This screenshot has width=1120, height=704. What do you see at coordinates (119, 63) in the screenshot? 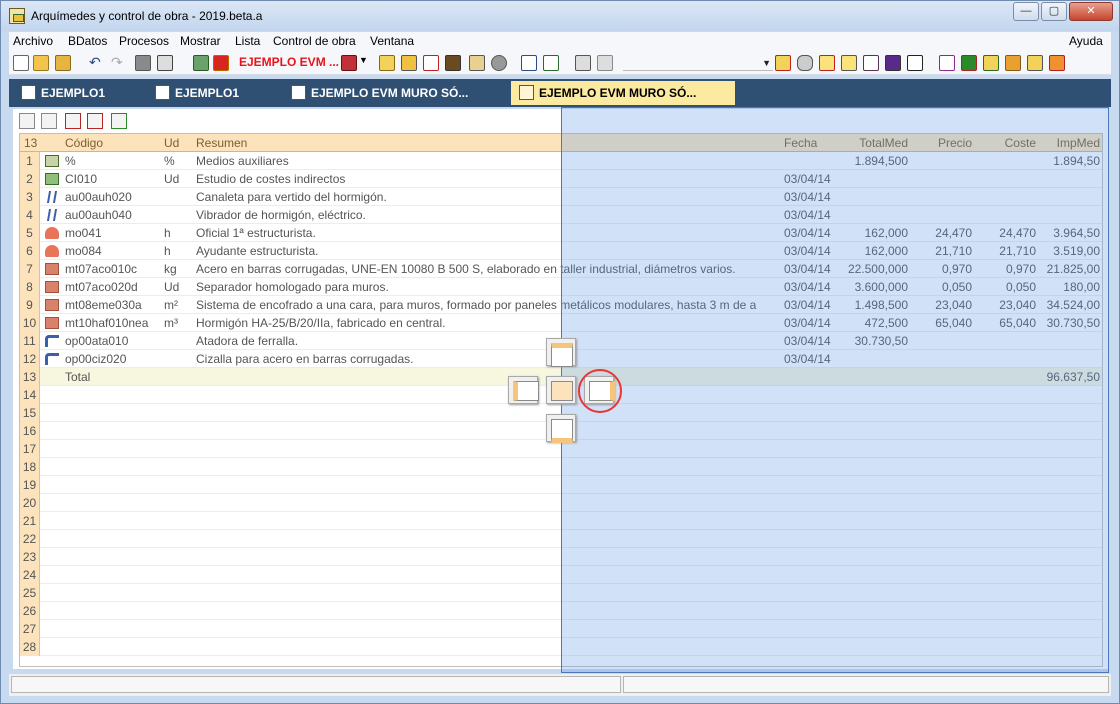
I see `redo-icon: ↷` at bounding box center [119, 63].